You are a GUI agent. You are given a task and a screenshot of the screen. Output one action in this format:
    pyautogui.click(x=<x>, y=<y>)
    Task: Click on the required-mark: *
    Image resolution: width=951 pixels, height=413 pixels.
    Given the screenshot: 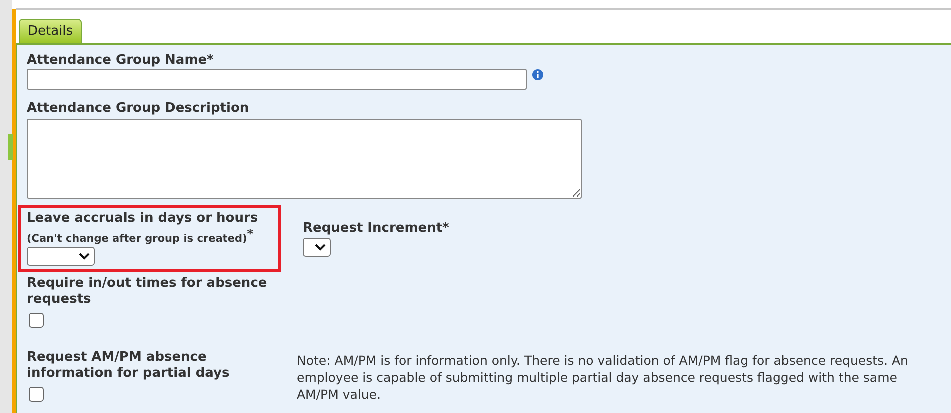 What is the action you would take?
    pyautogui.click(x=250, y=234)
    